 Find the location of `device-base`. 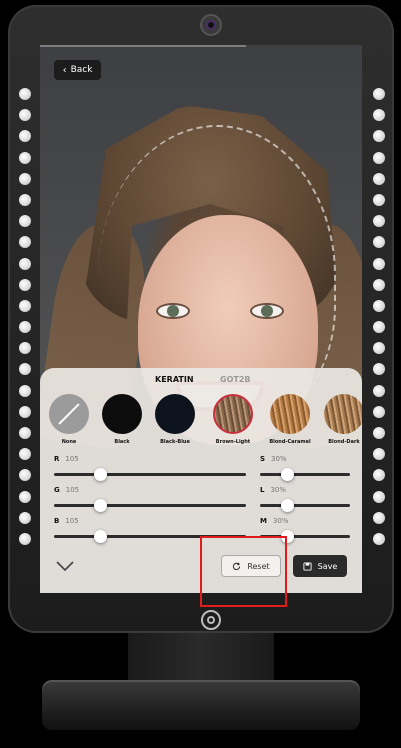

device-base is located at coordinates (201, 705).